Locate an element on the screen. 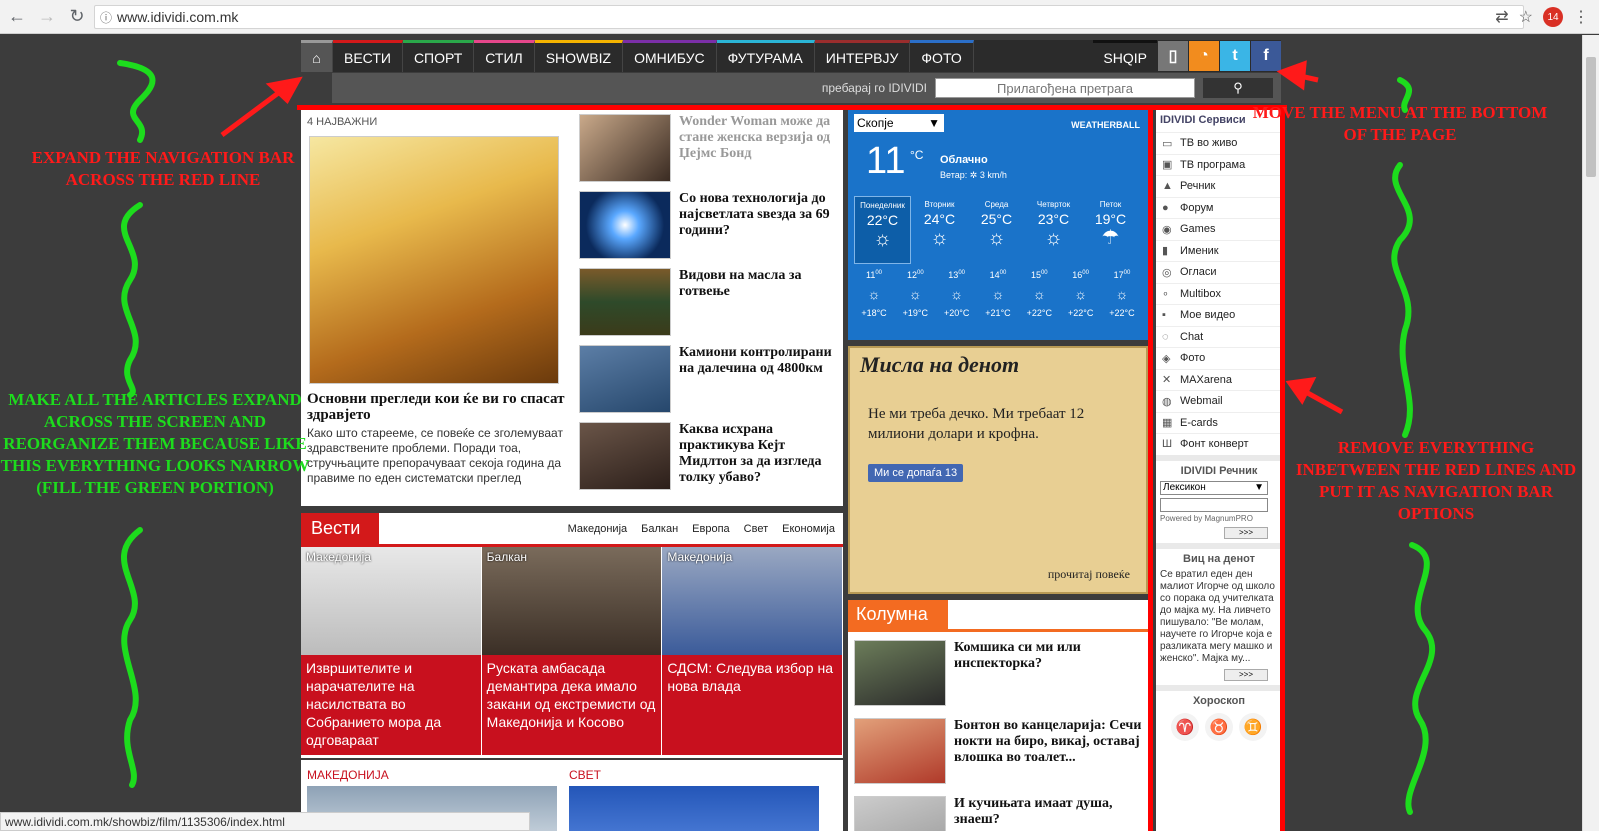  menu-dots-icon: ⋮ is located at coordinates (1581, 17).